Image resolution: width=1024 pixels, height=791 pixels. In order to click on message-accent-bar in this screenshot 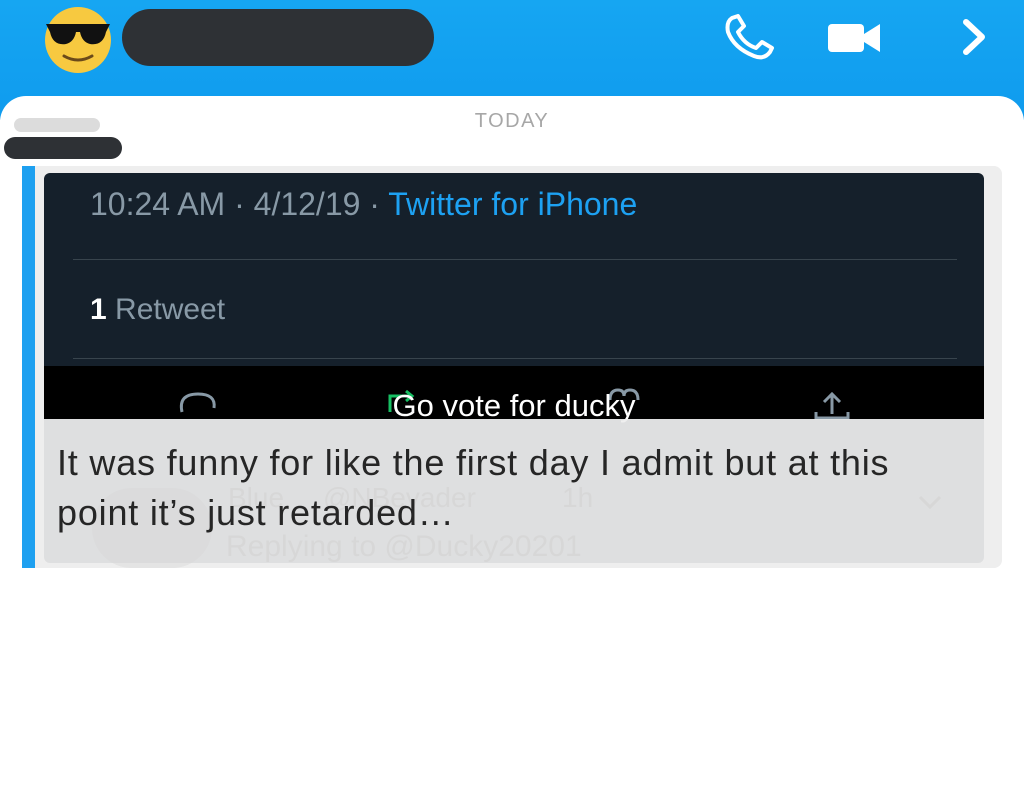, I will do `click(28, 367)`.